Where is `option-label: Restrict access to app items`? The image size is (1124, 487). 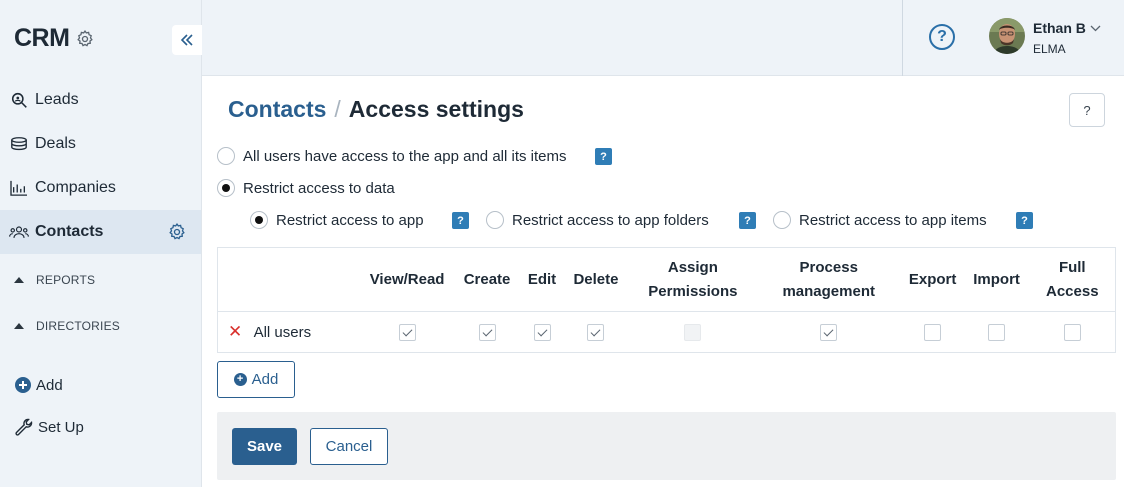
option-label: Restrict access to app items is located at coordinates (893, 220).